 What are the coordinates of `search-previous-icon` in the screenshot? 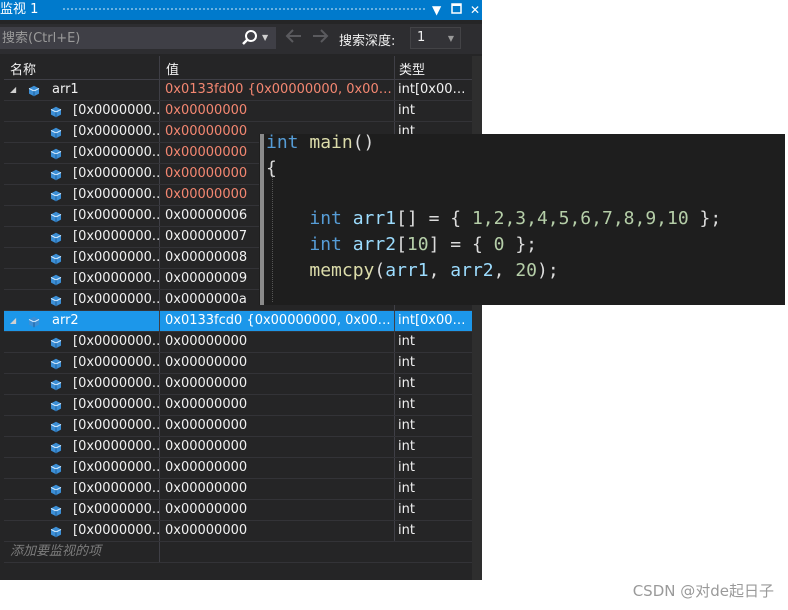 It's located at (294, 36).